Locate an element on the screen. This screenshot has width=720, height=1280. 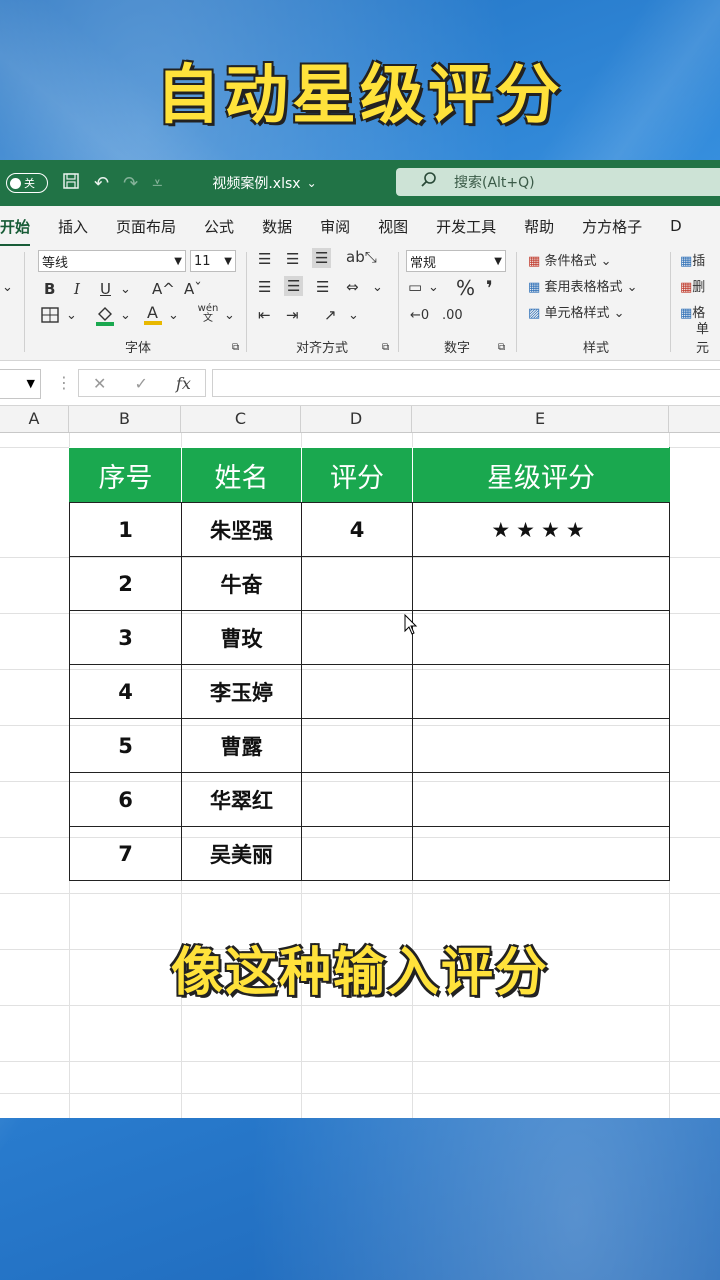
increase-decimal-icon: ←0 is located at coordinates (419, 315).